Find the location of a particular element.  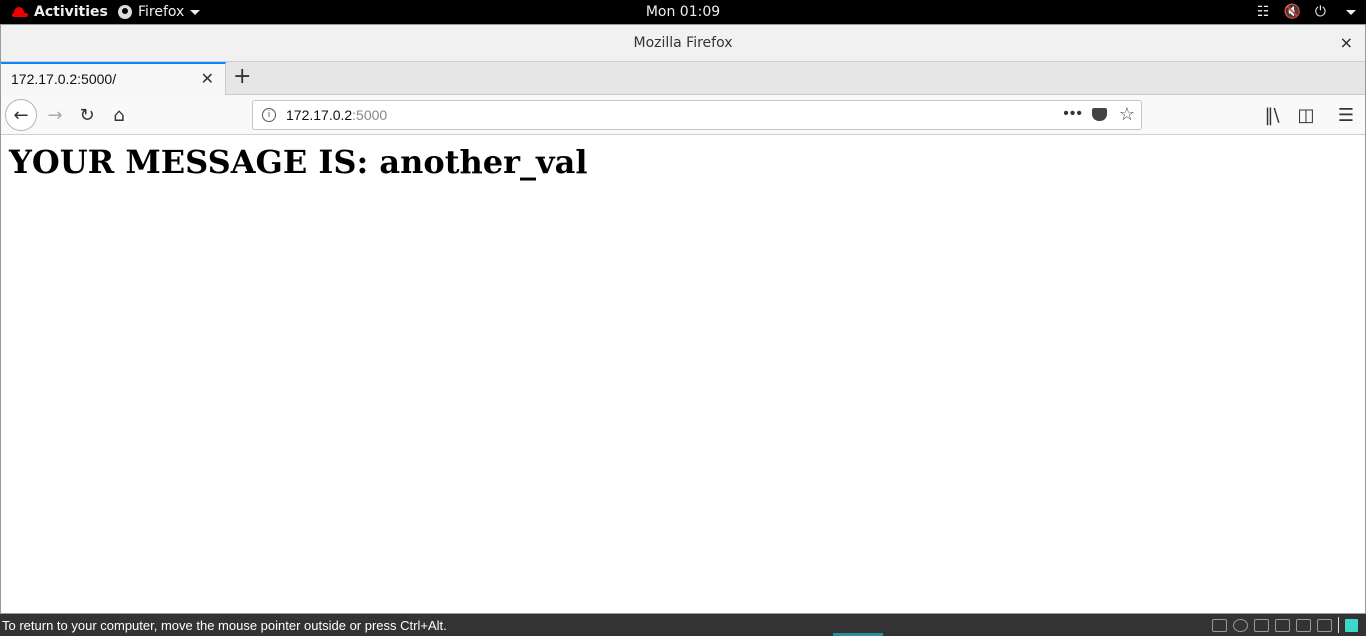

printer-icon is located at coordinates (1282, 625).